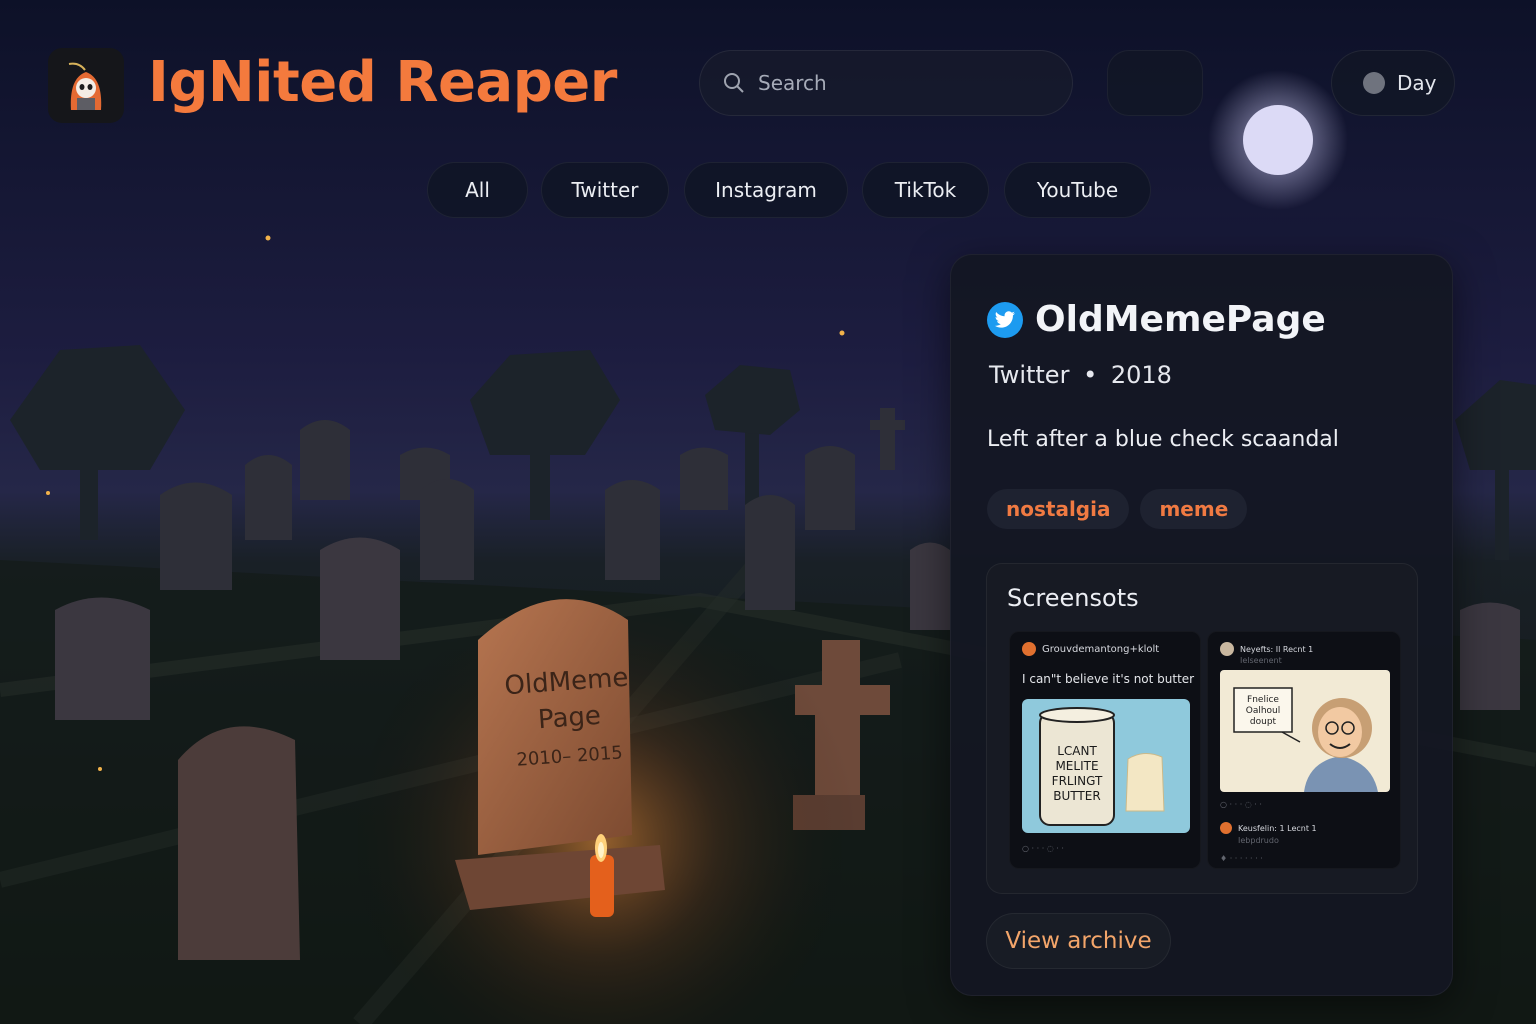 The image size is (1536, 1024). What do you see at coordinates (1029, 375) in the screenshot?
I see `account-platform: Twitter` at bounding box center [1029, 375].